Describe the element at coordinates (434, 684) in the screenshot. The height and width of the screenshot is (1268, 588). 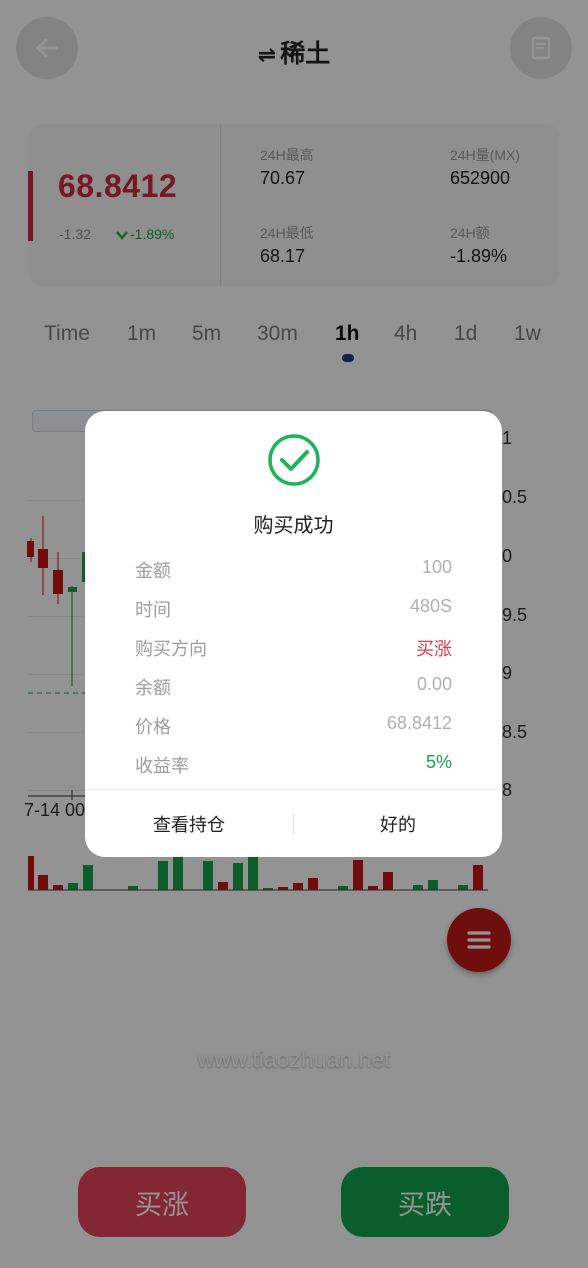
I see `balance-value: 0.00` at that location.